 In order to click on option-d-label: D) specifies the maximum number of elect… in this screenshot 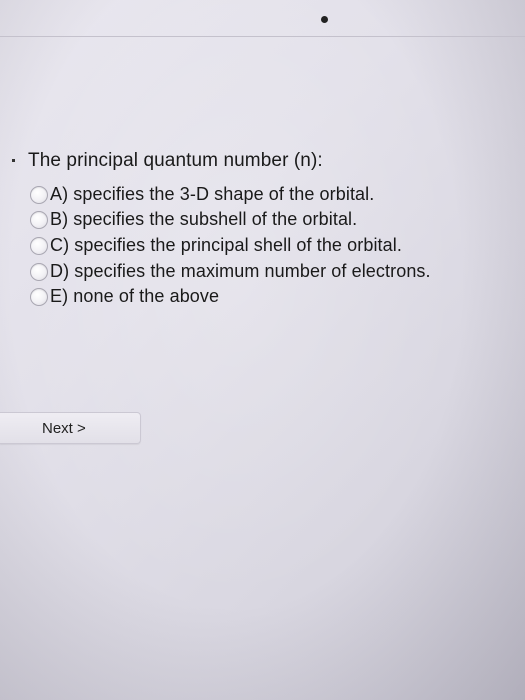, I will do `click(240, 271)`.